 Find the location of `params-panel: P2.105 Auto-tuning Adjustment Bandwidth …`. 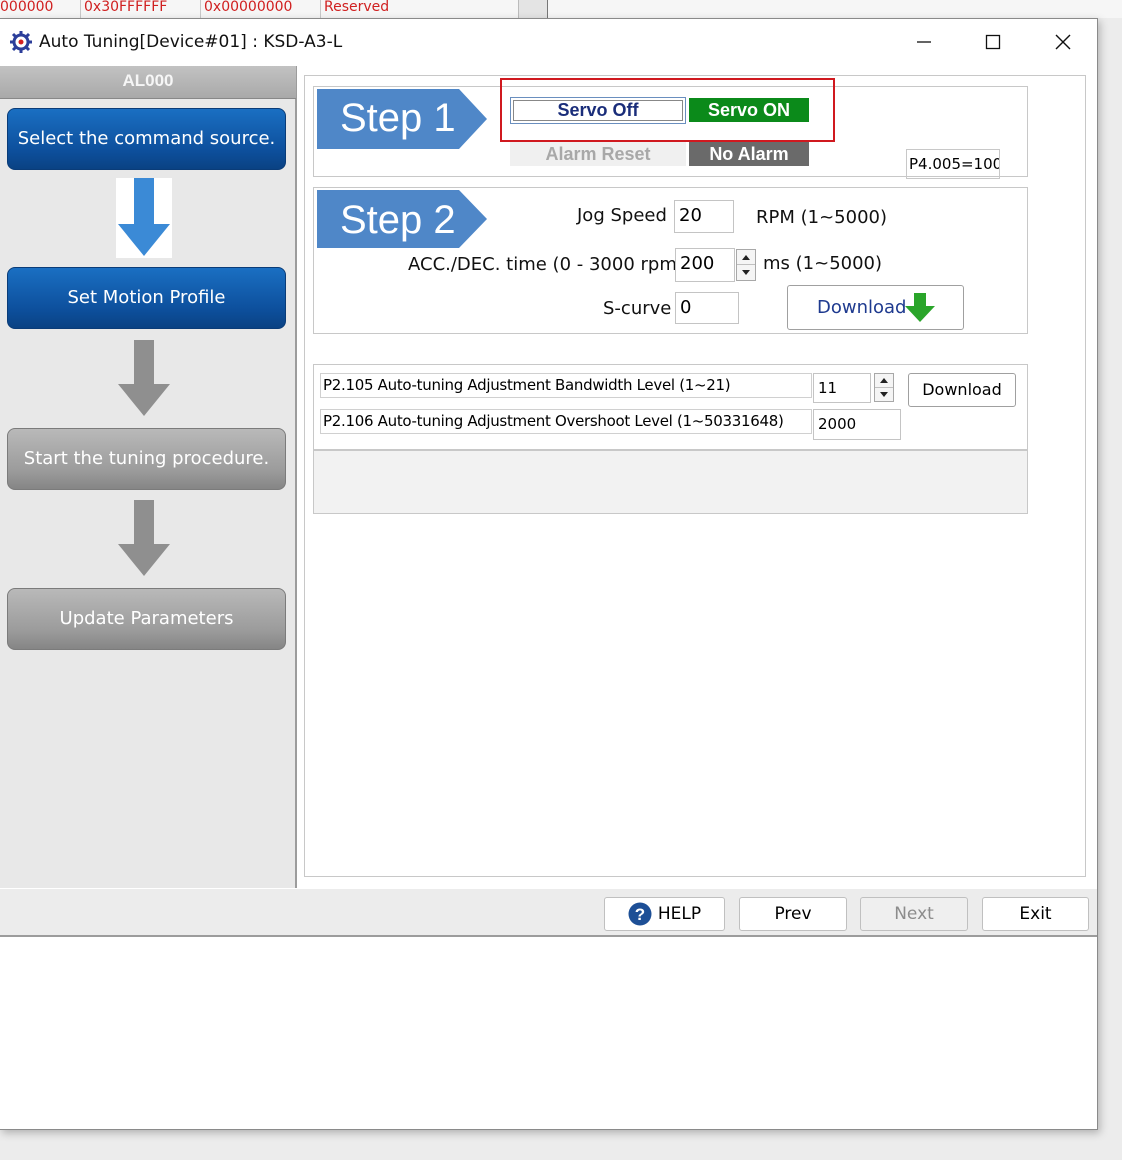

params-panel: P2.105 Auto-tuning Adjustment Bandwidth … is located at coordinates (670, 407).